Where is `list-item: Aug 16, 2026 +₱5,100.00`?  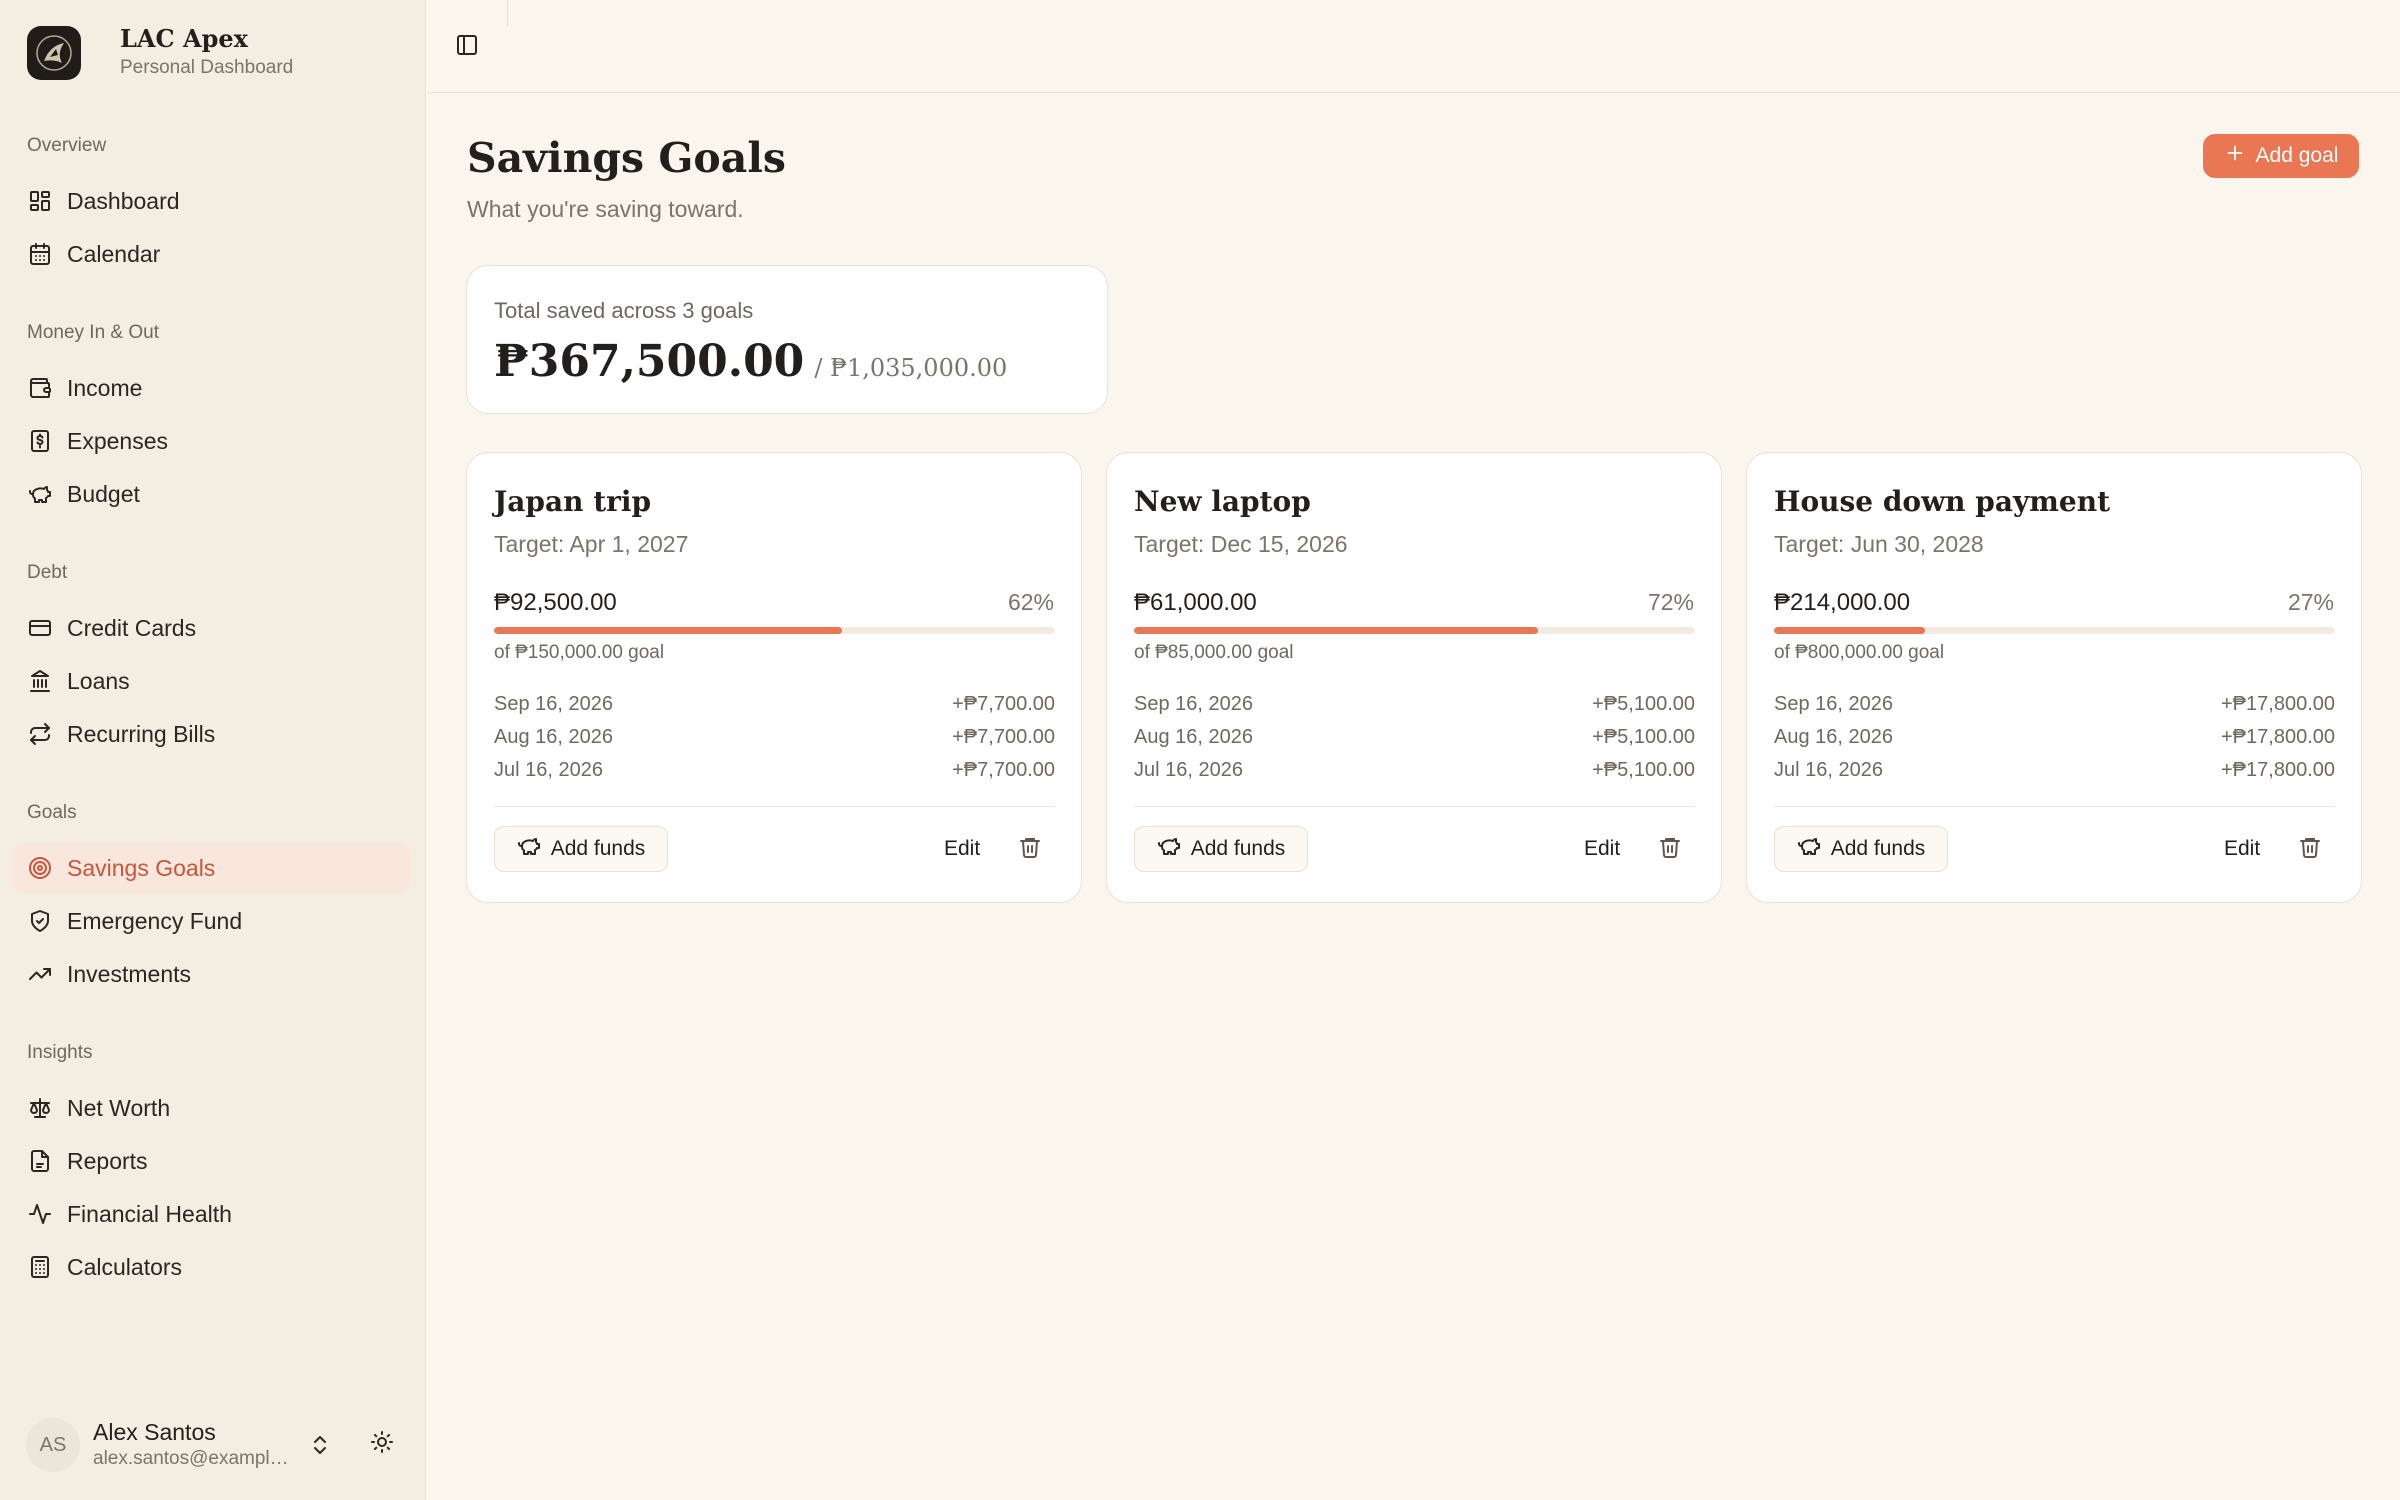 list-item: Aug 16, 2026 +₱5,100.00 is located at coordinates (1414, 742).